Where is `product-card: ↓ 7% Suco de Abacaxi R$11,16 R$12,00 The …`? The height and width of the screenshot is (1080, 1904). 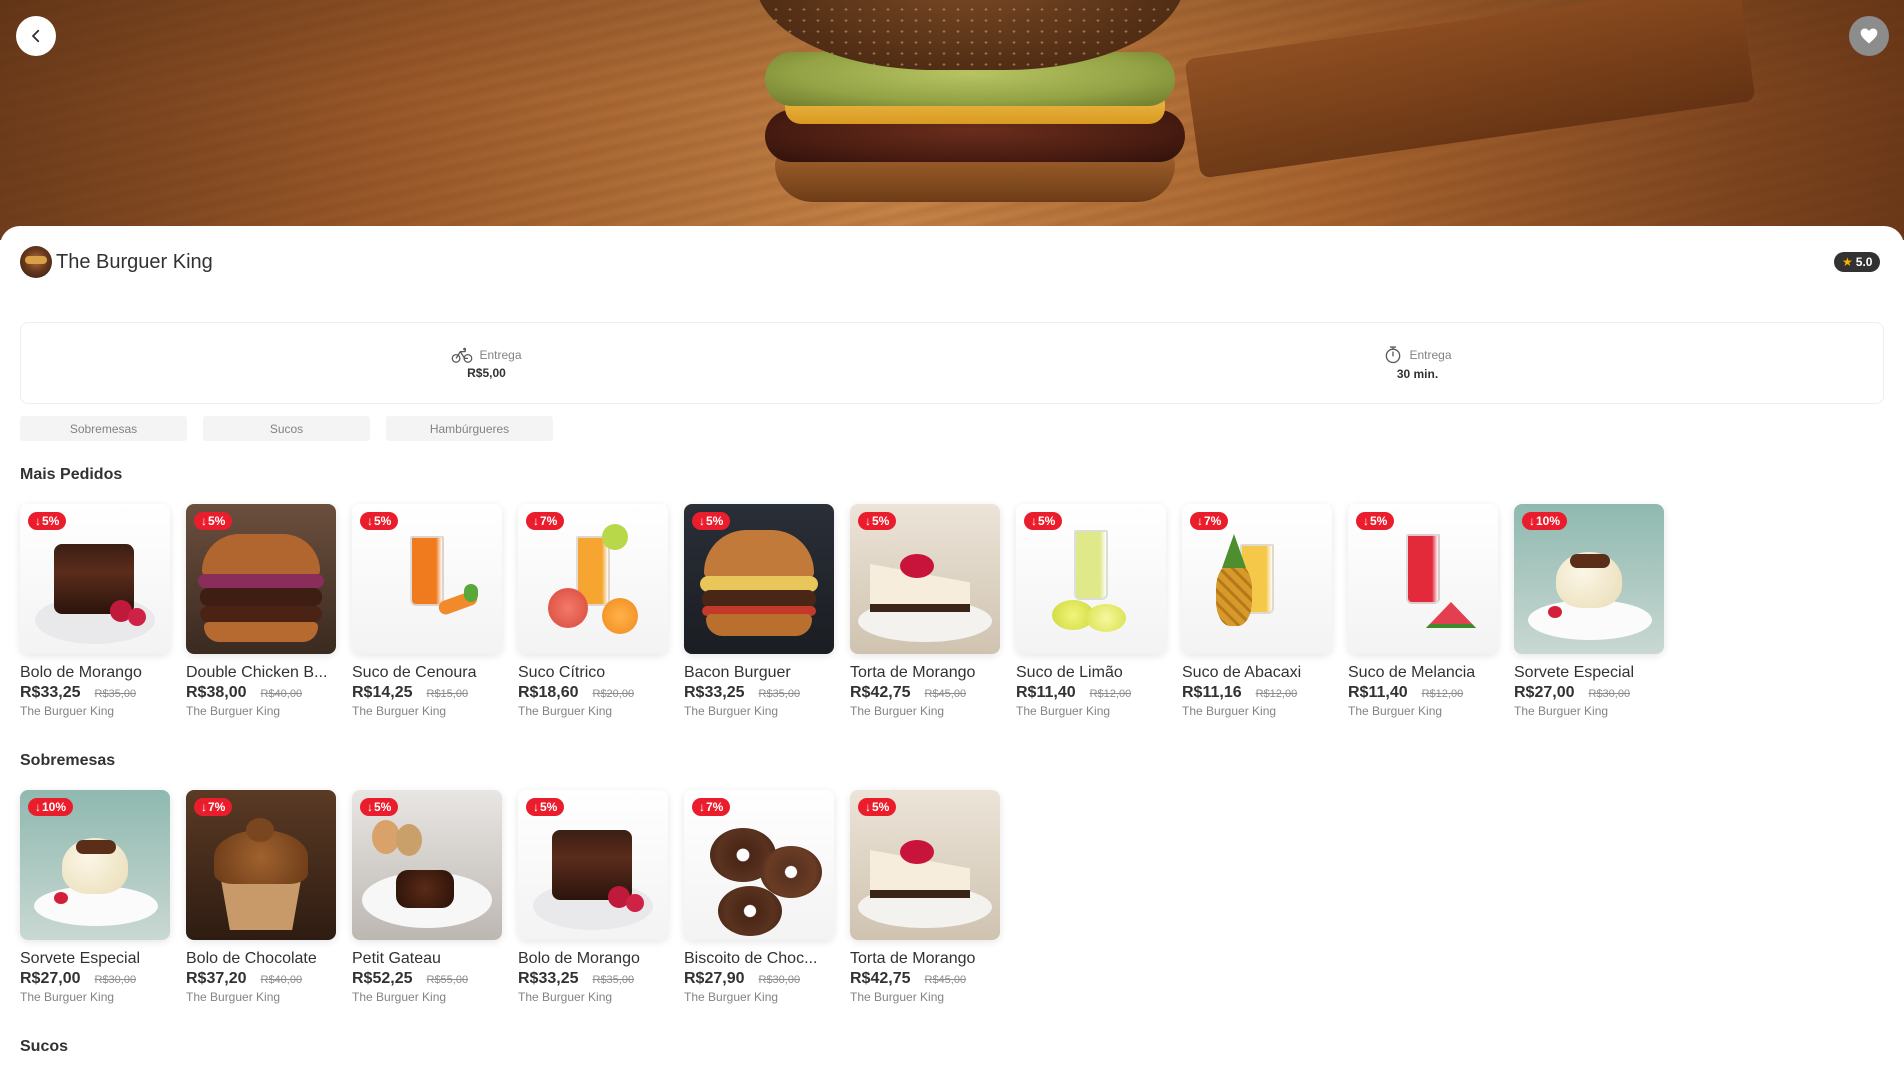
product-card: ↓ 7% Suco de Abacaxi R$11,16 R$12,00 The … is located at coordinates (1257, 611).